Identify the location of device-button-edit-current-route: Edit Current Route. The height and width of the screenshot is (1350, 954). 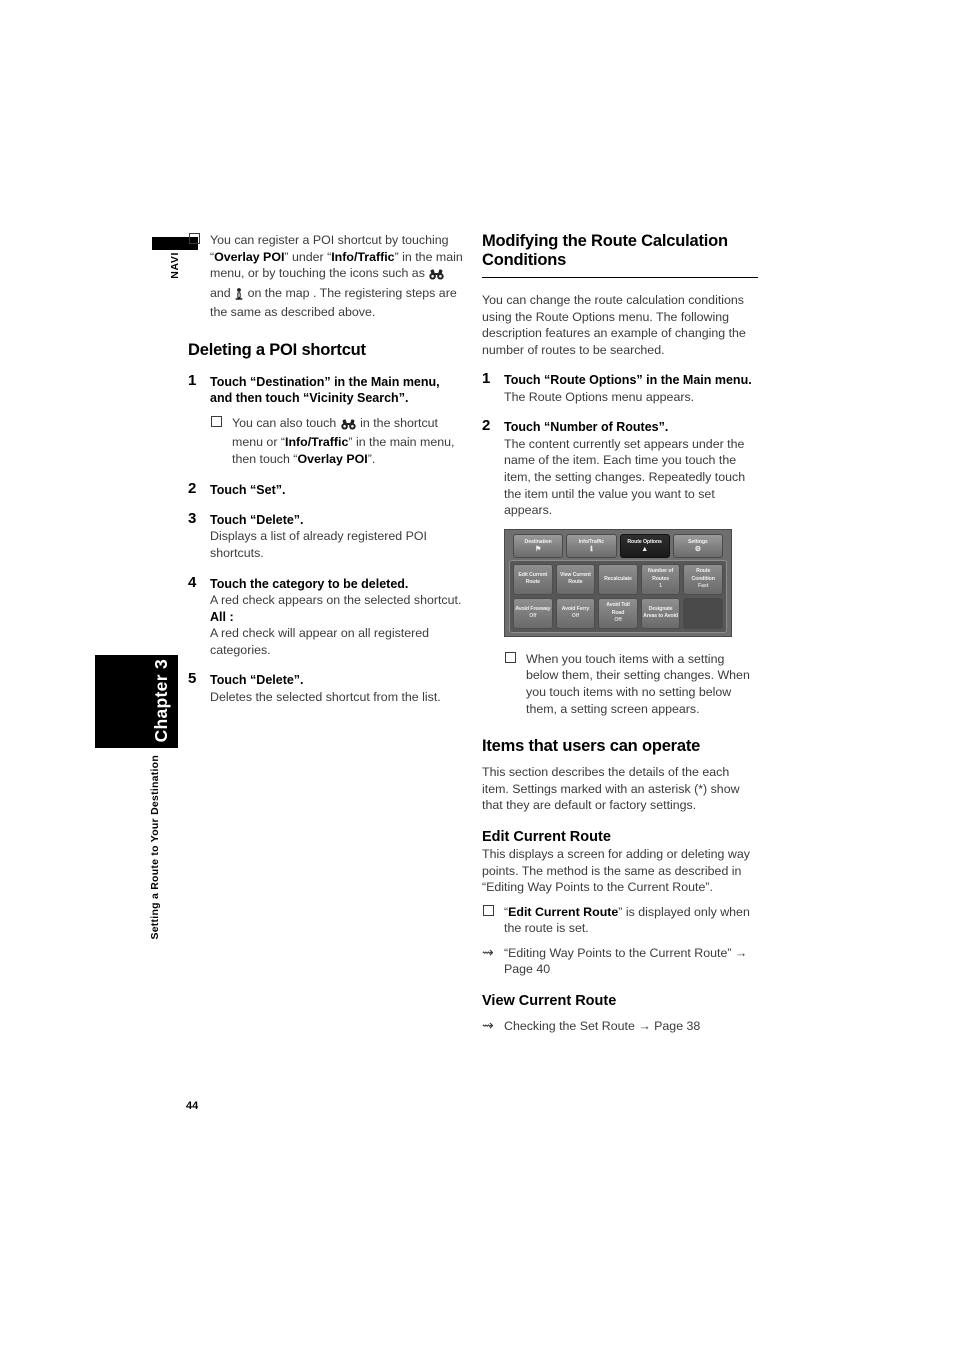
(533, 579).